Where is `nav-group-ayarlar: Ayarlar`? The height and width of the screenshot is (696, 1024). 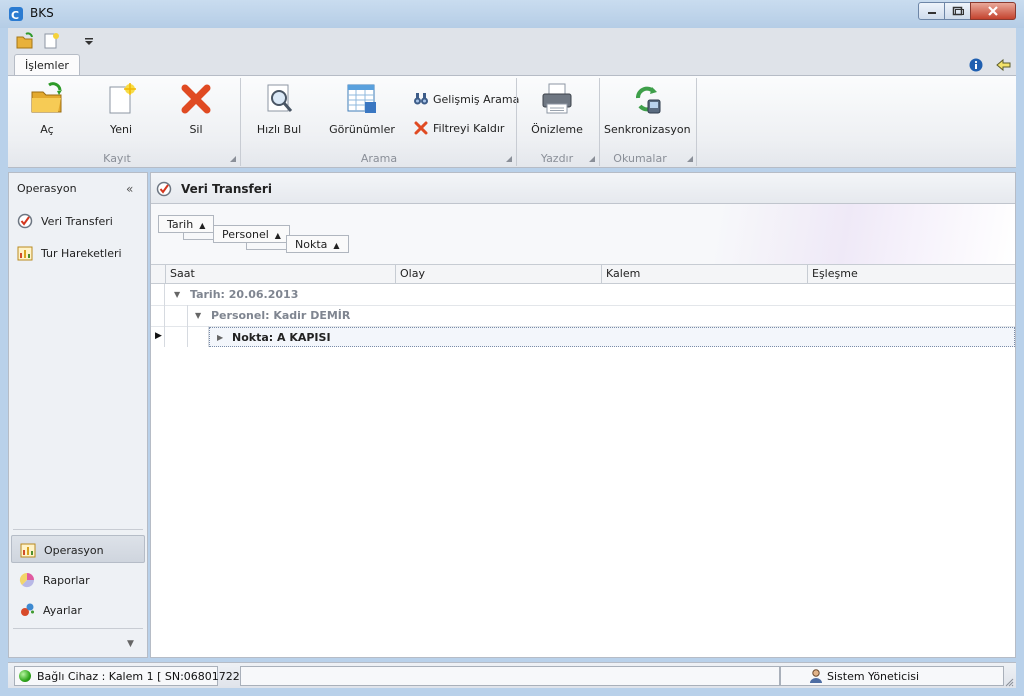 nav-group-ayarlar: Ayarlar is located at coordinates (78, 610).